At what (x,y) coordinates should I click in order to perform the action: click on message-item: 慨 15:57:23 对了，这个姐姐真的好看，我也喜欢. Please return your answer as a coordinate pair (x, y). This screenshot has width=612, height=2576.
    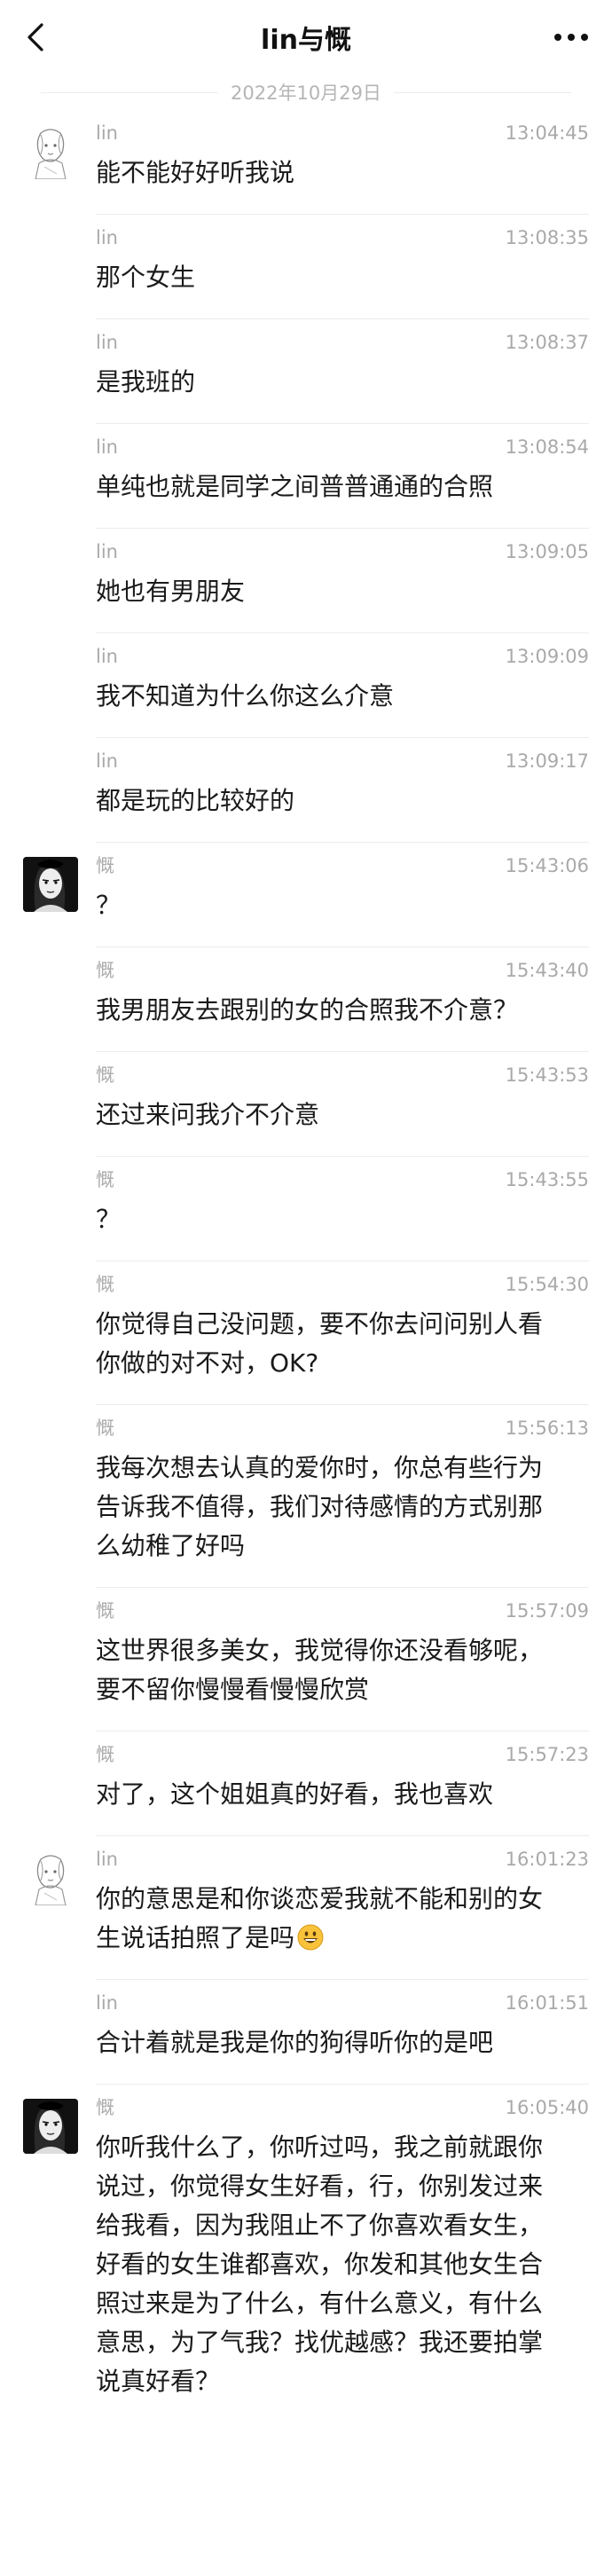
    Looking at the image, I should click on (306, 1784).